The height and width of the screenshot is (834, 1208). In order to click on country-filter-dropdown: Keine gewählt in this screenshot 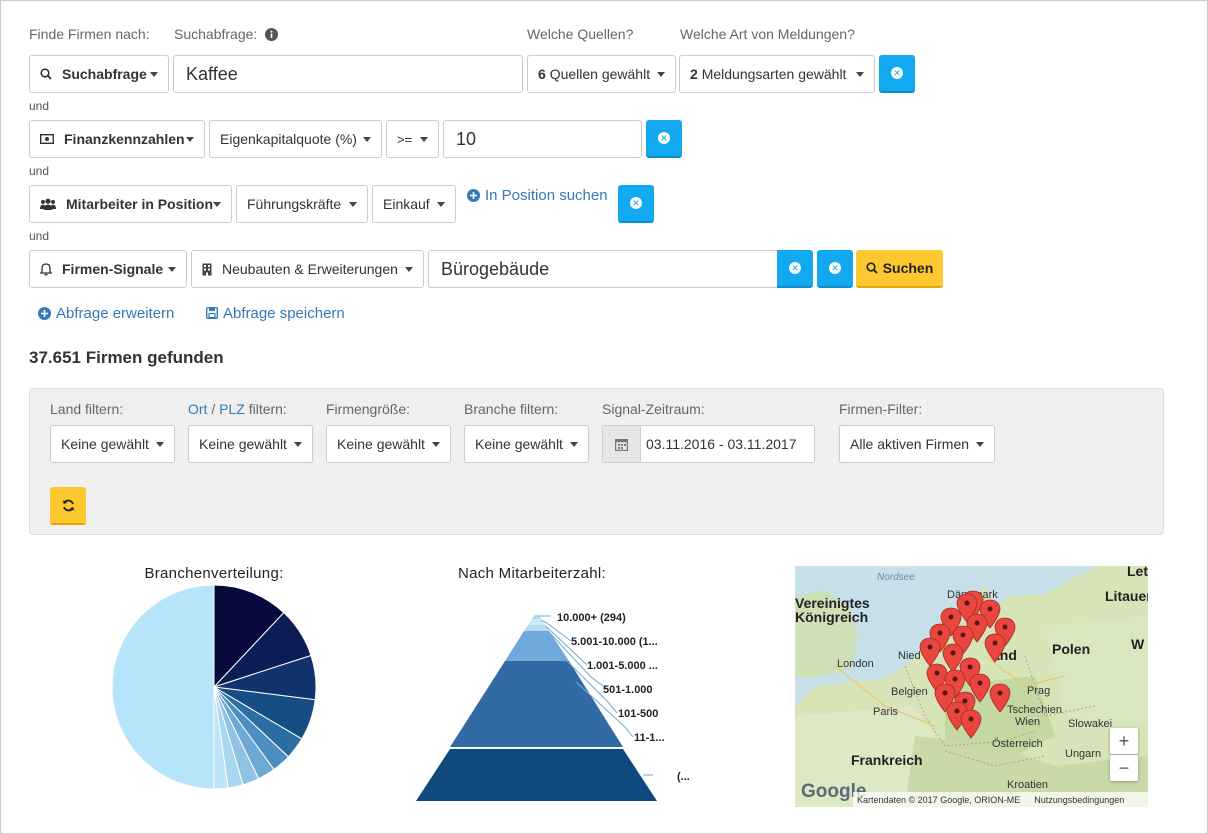, I will do `click(112, 444)`.